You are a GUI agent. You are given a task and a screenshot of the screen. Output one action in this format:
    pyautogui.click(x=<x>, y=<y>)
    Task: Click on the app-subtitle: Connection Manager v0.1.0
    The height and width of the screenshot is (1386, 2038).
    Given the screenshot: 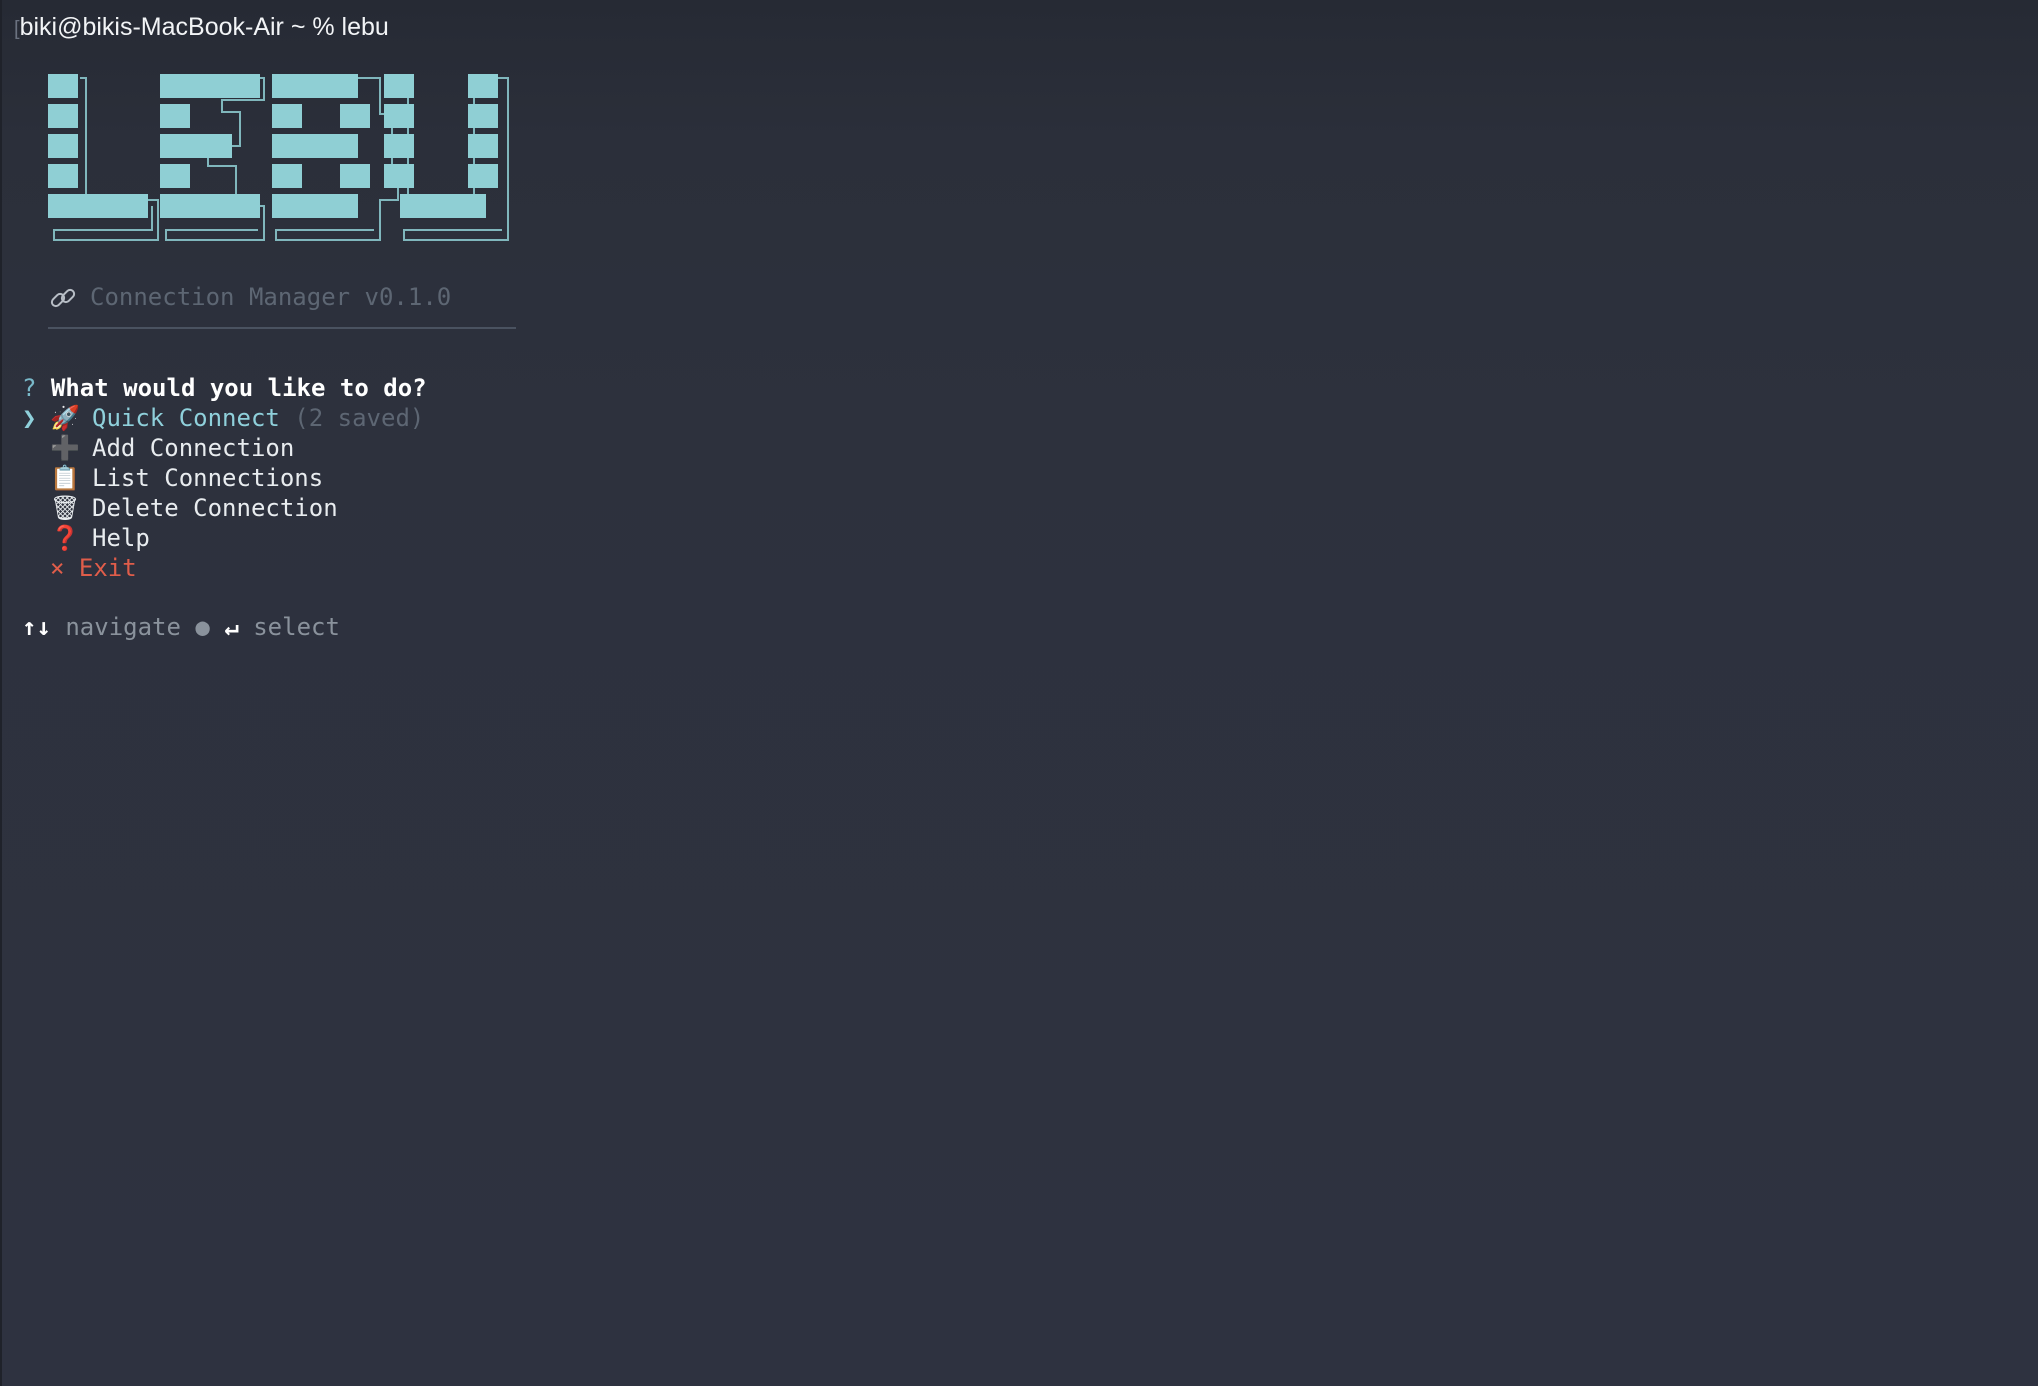 What is the action you would take?
    pyautogui.click(x=249, y=297)
    